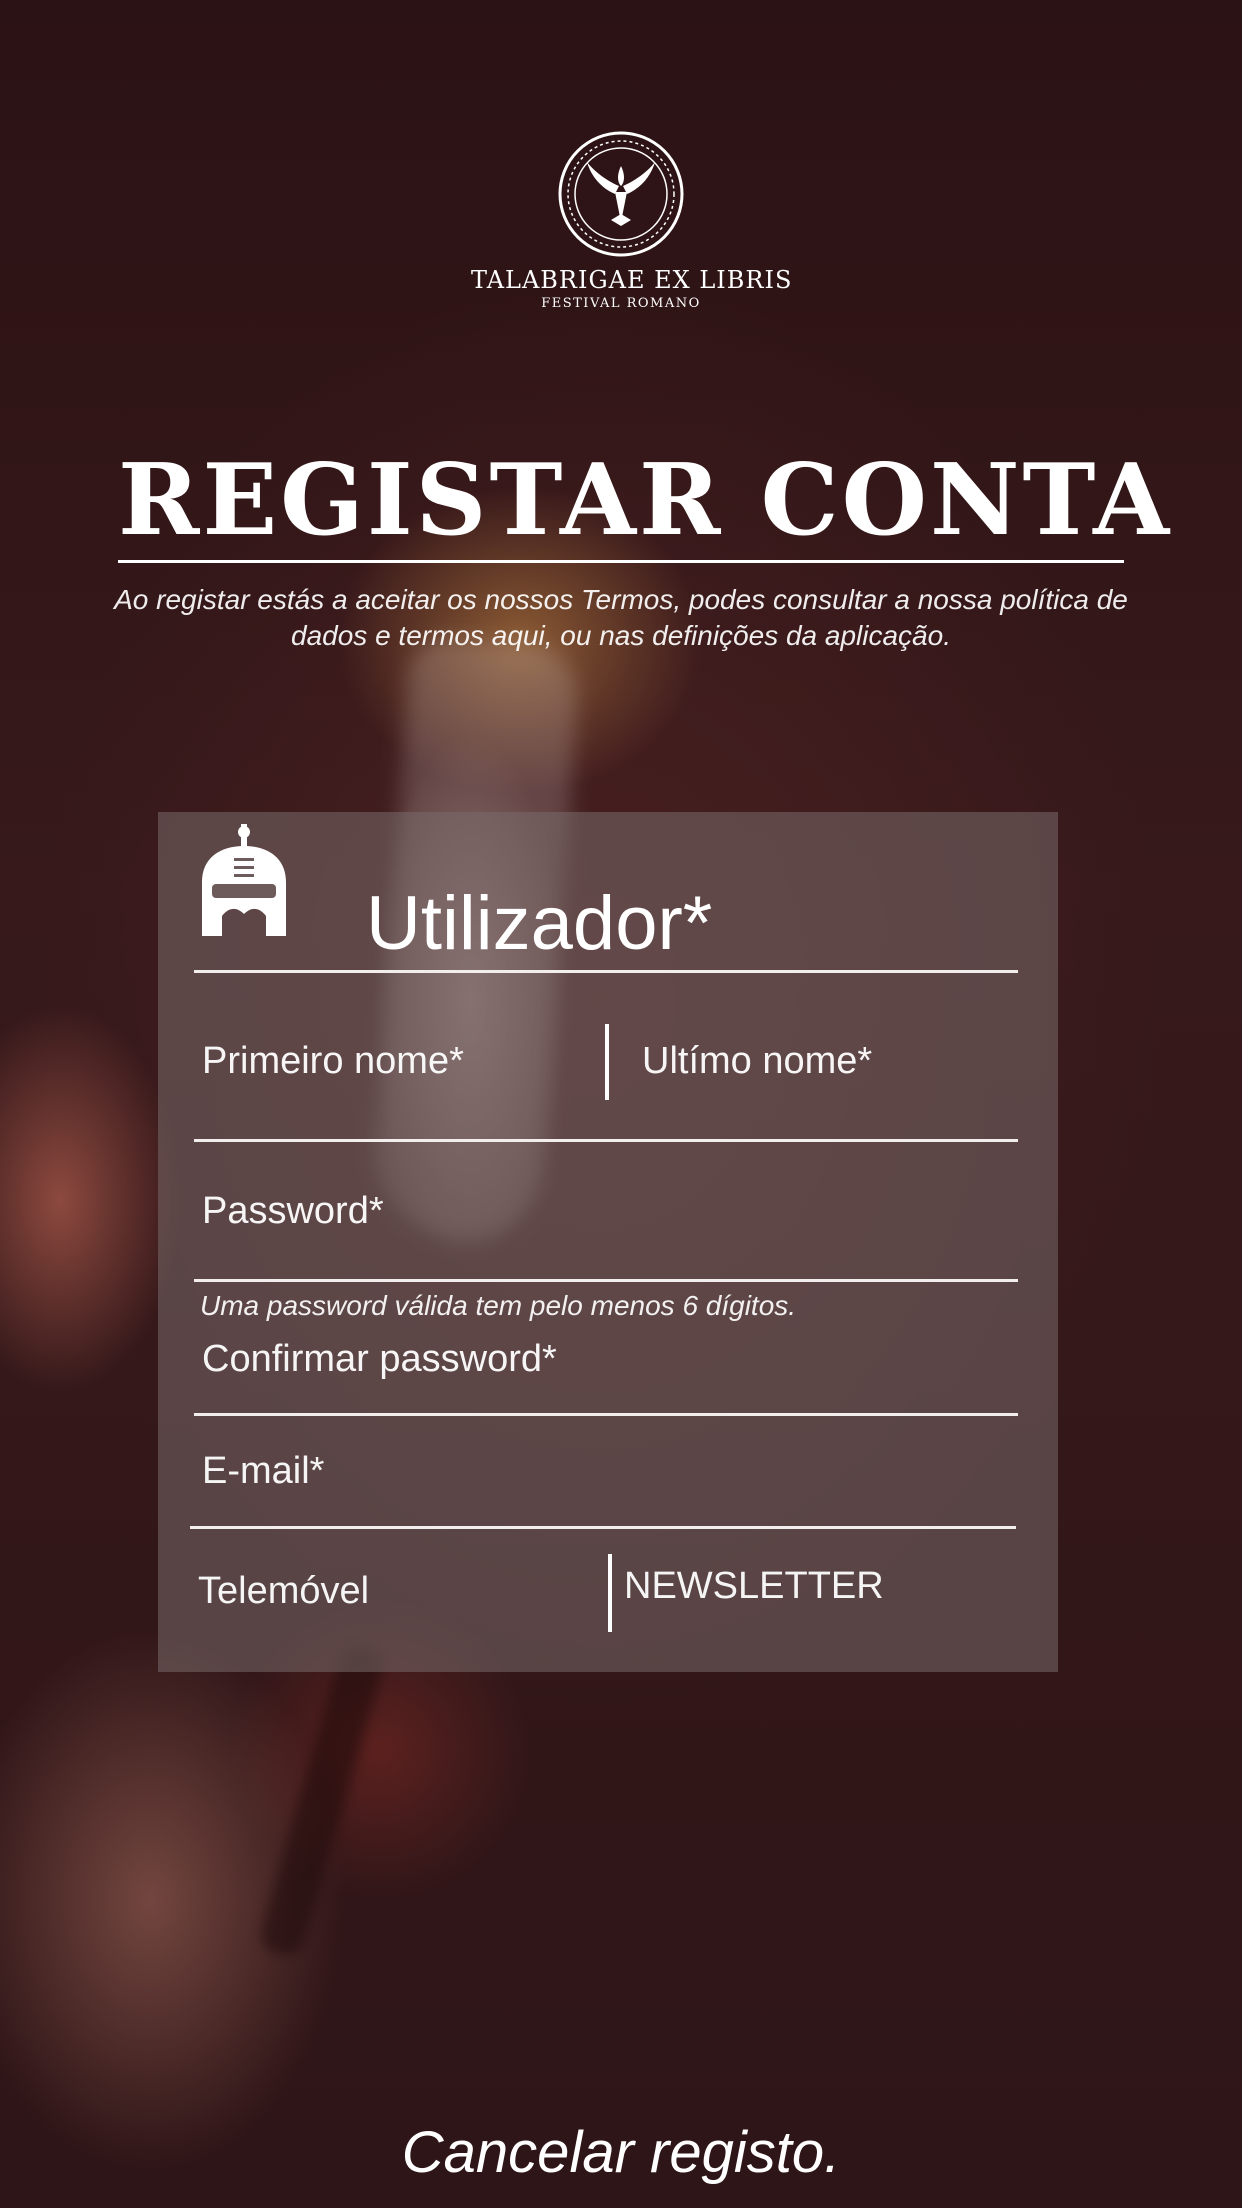 Image resolution: width=1242 pixels, height=2208 pixels. I want to click on user-section-header: Utilizador*, so click(609, 893).